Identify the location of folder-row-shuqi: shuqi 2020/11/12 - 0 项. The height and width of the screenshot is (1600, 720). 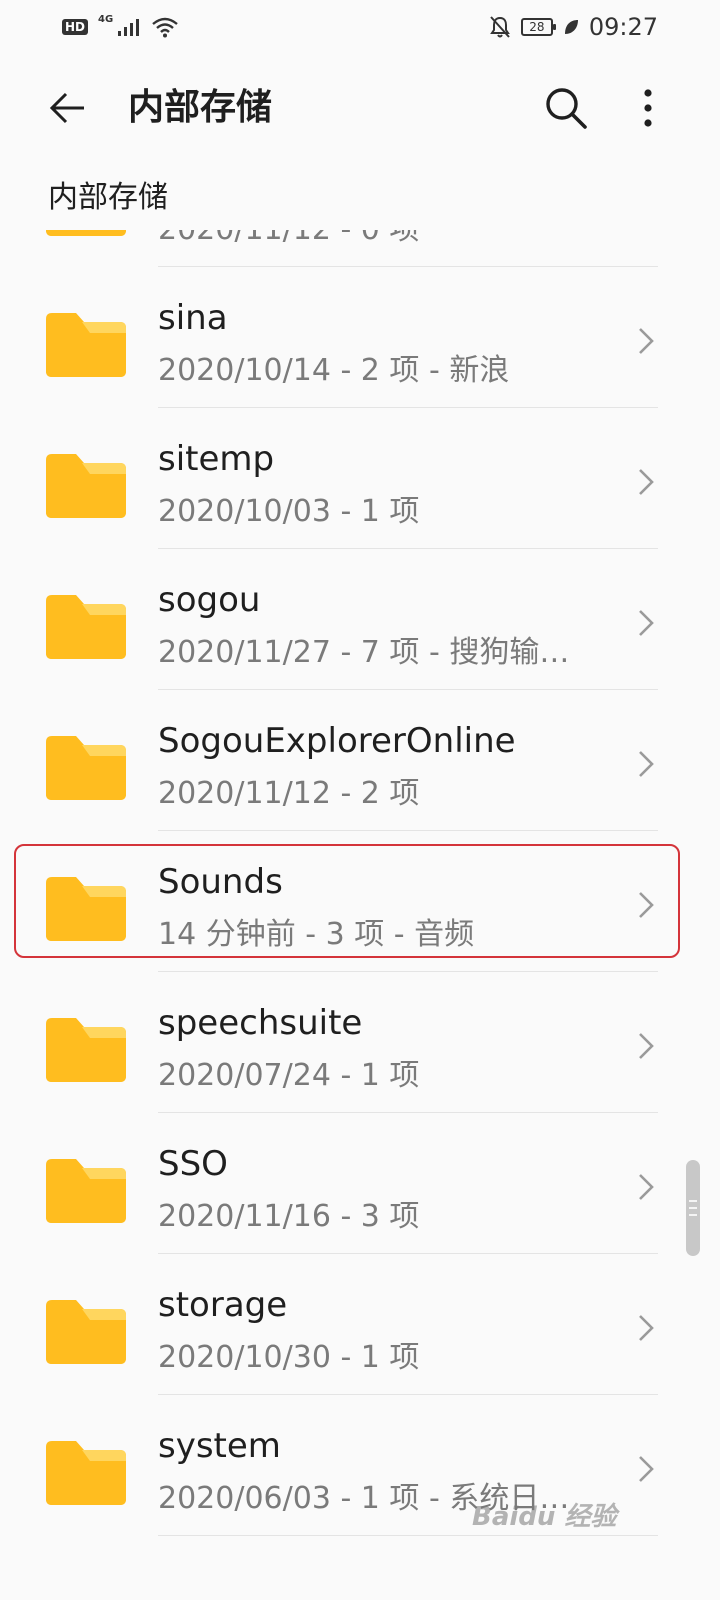
(360, 248).